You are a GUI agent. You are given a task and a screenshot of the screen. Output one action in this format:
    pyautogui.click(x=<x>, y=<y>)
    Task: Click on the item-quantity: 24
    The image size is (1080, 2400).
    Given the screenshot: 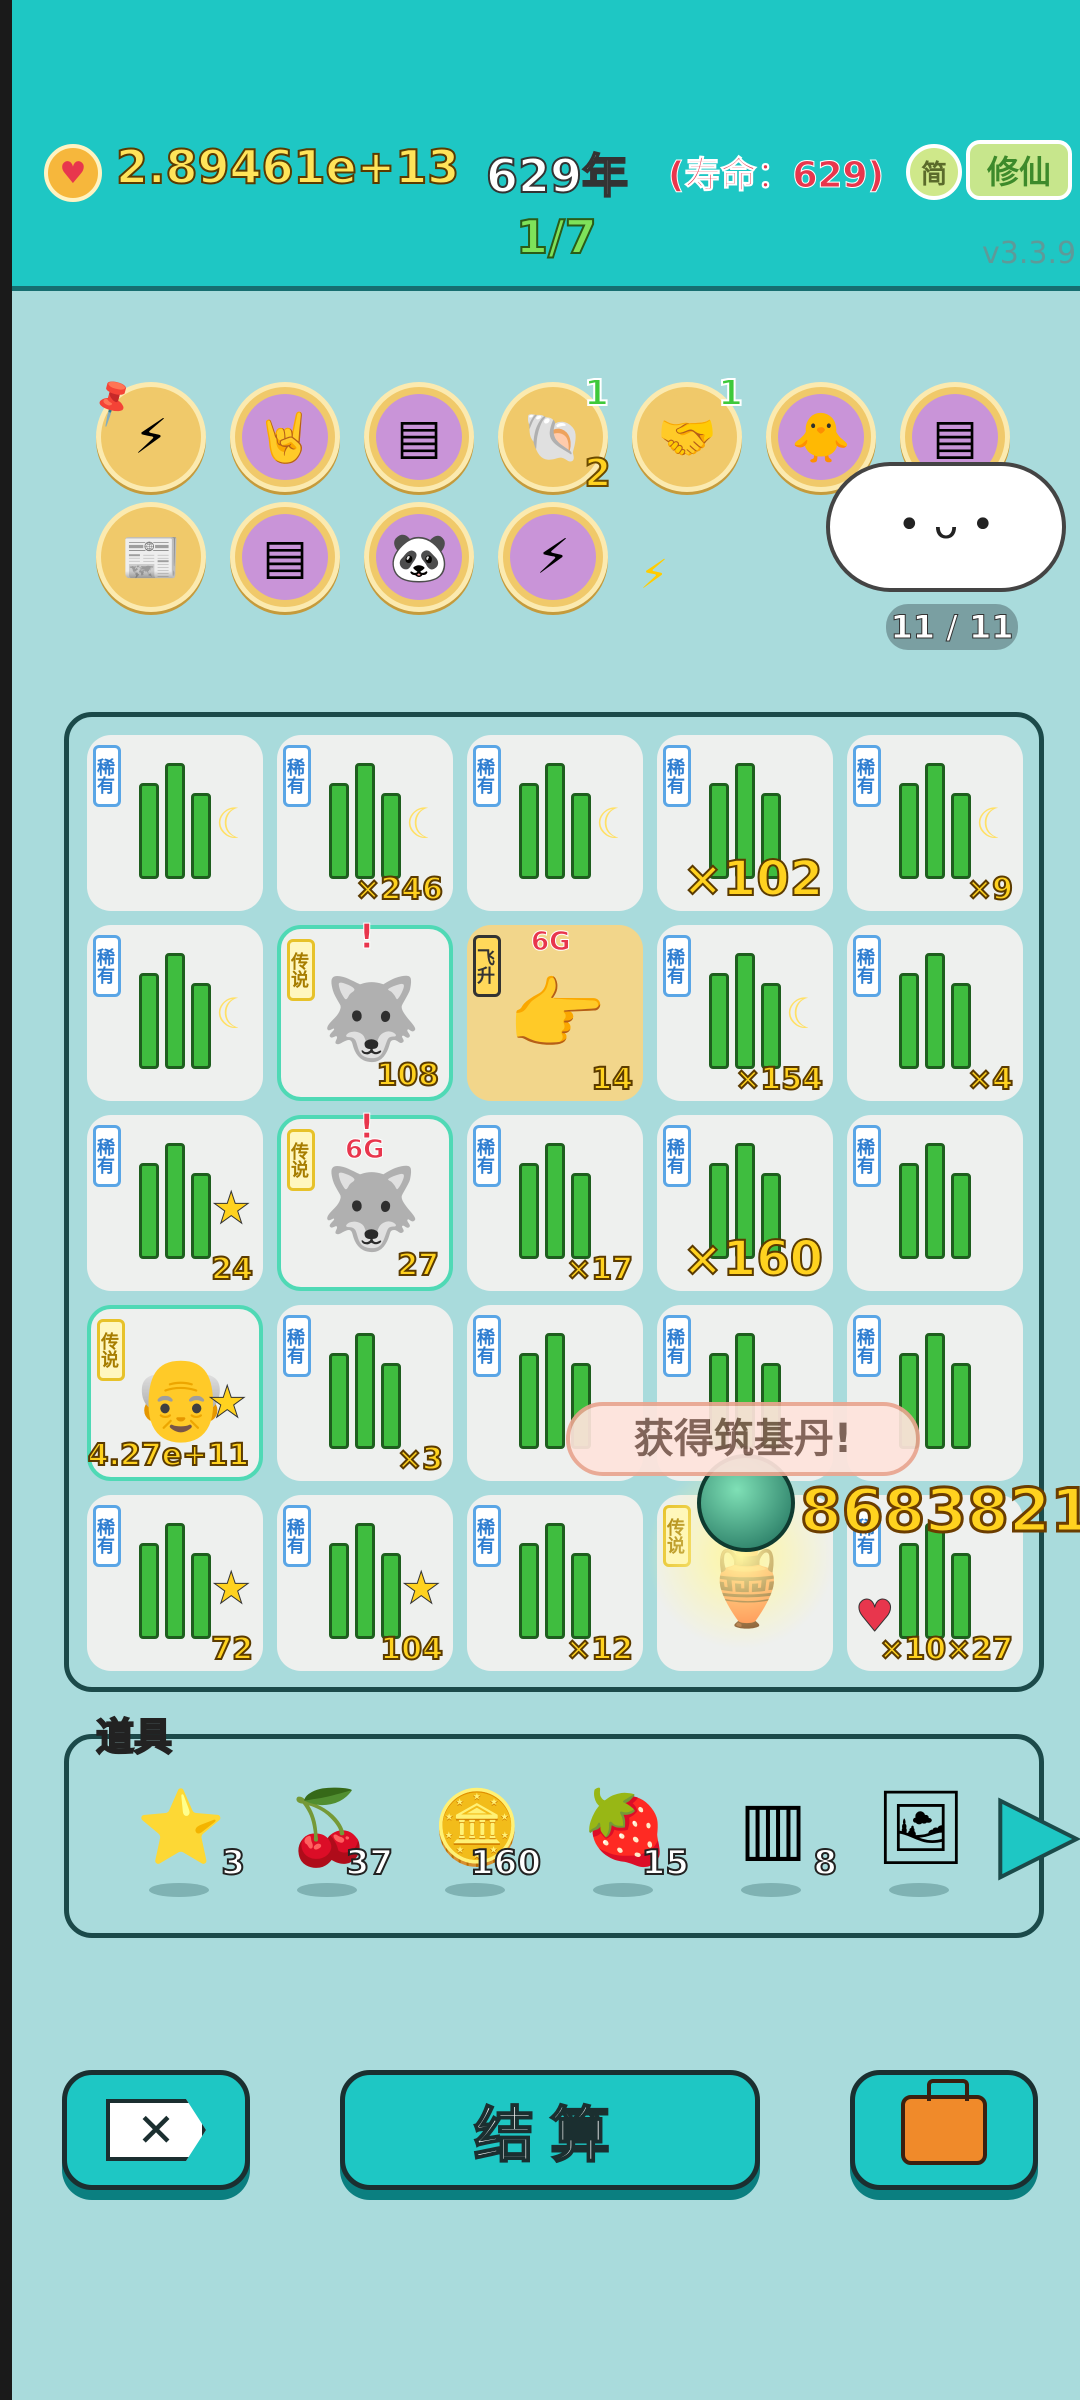 What is the action you would take?
    pyautogui.click(x=232, y=1269)
    